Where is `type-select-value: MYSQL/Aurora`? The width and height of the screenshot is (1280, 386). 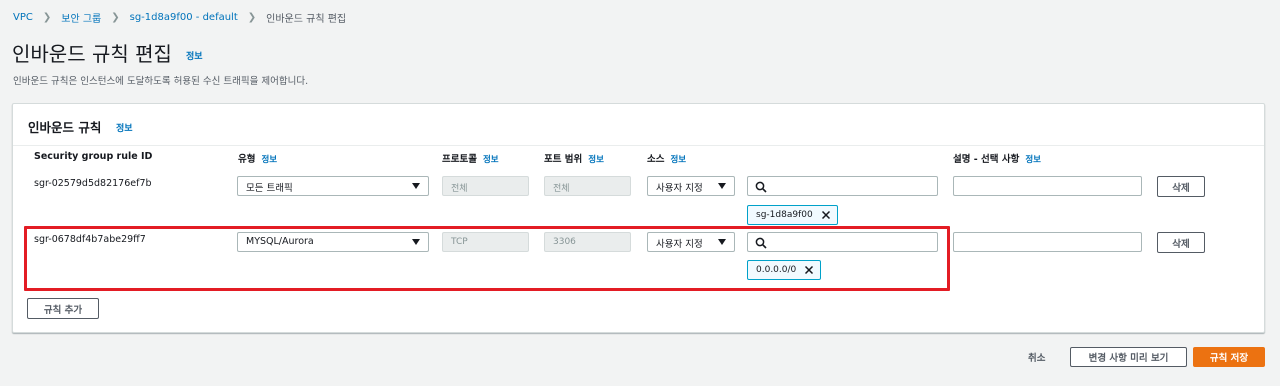 type-select-value: MYSQL/Aurora is located at coordinates (280, 241).